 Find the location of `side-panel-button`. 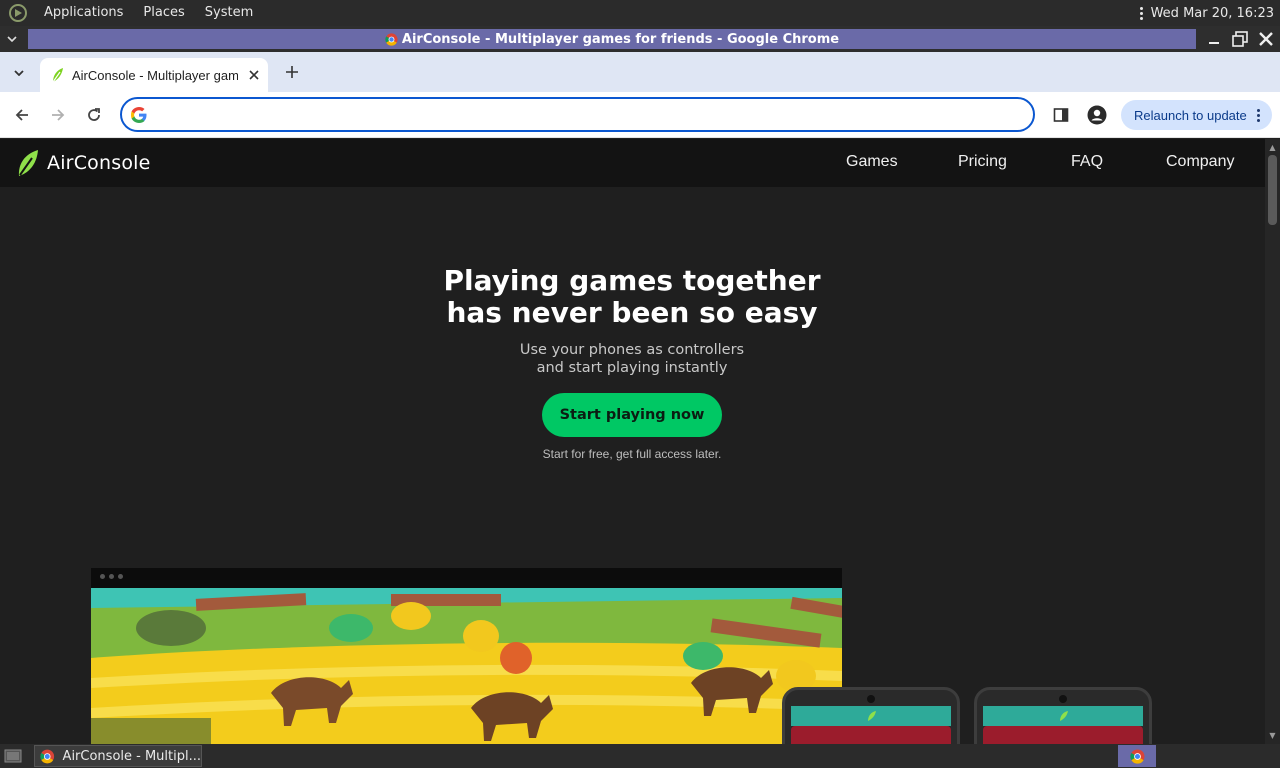

side-panel-button is located at coordinates (1061, 115).